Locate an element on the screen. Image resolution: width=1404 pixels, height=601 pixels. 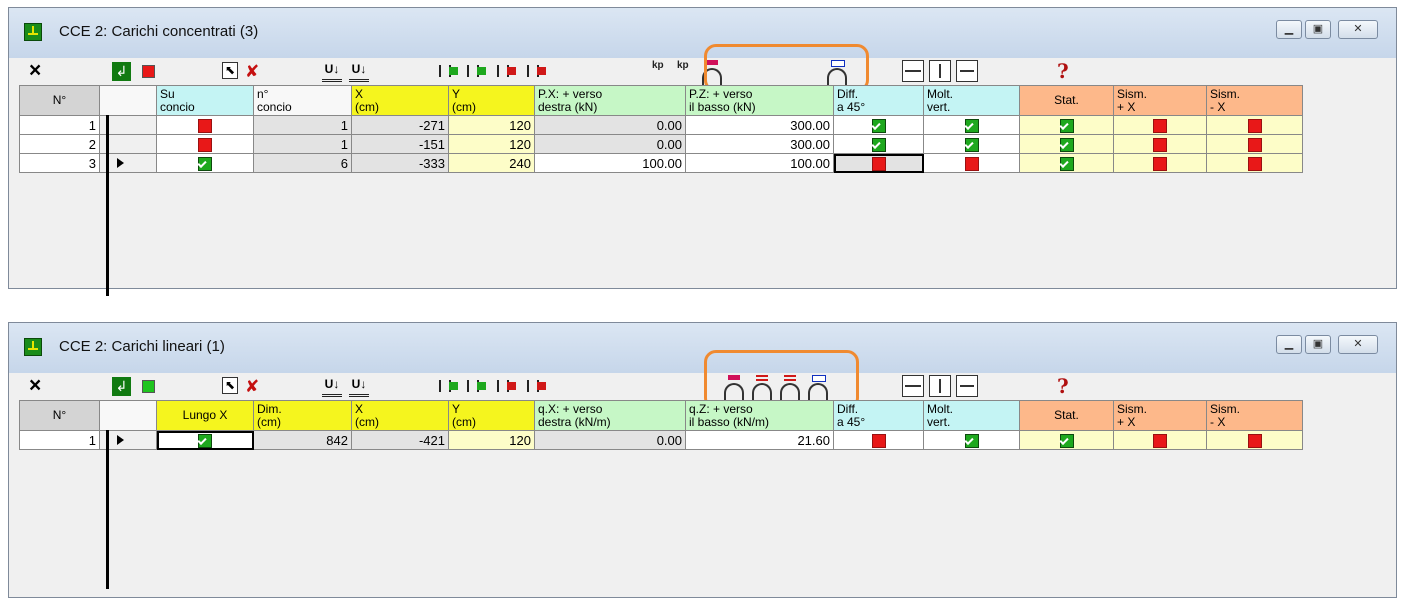
delete-rows-icon is located at coordinates (536, 387).